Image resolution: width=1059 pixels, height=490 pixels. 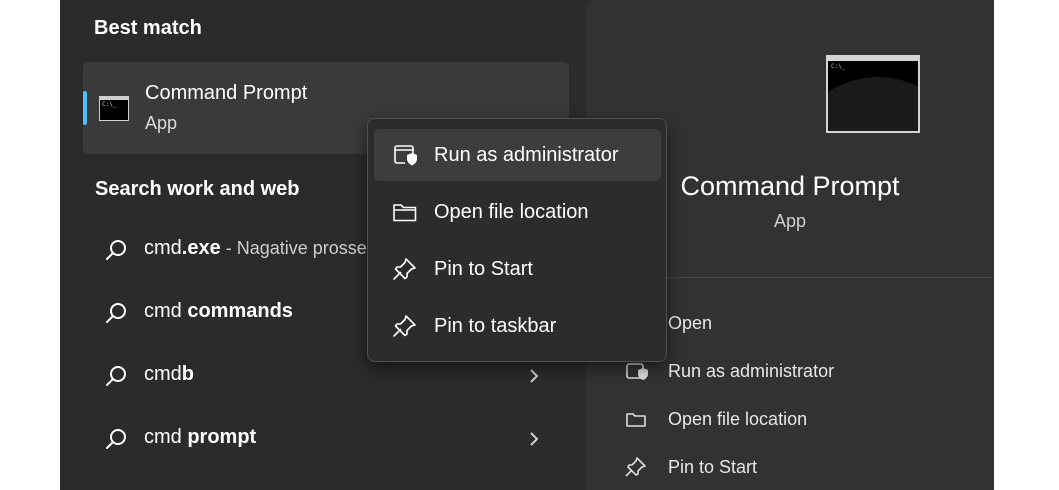 I want to click on search-result-text: cmd commands, so click(x=218, y=311).